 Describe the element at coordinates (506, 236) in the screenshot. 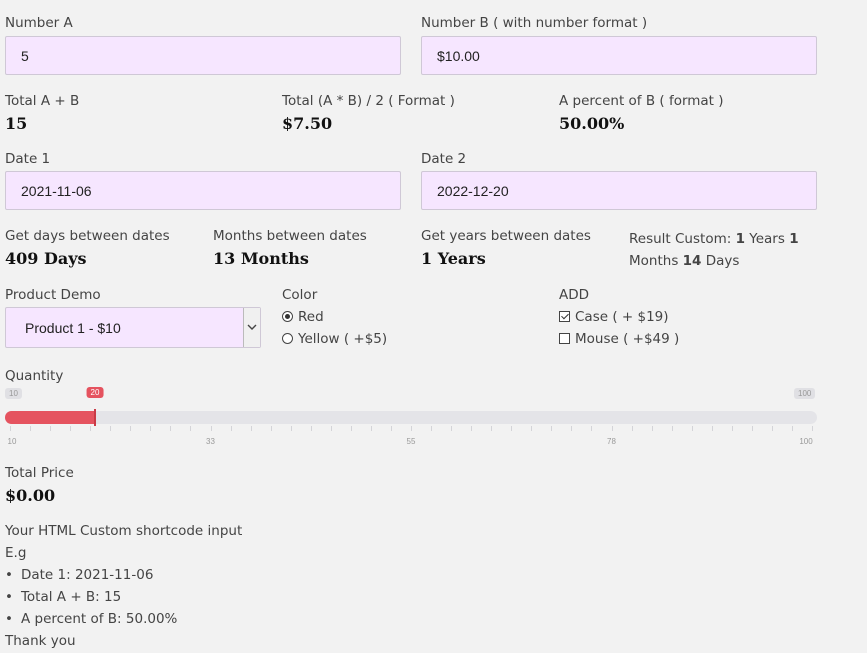

I see `years-between-label: Get years between dates` at that location.